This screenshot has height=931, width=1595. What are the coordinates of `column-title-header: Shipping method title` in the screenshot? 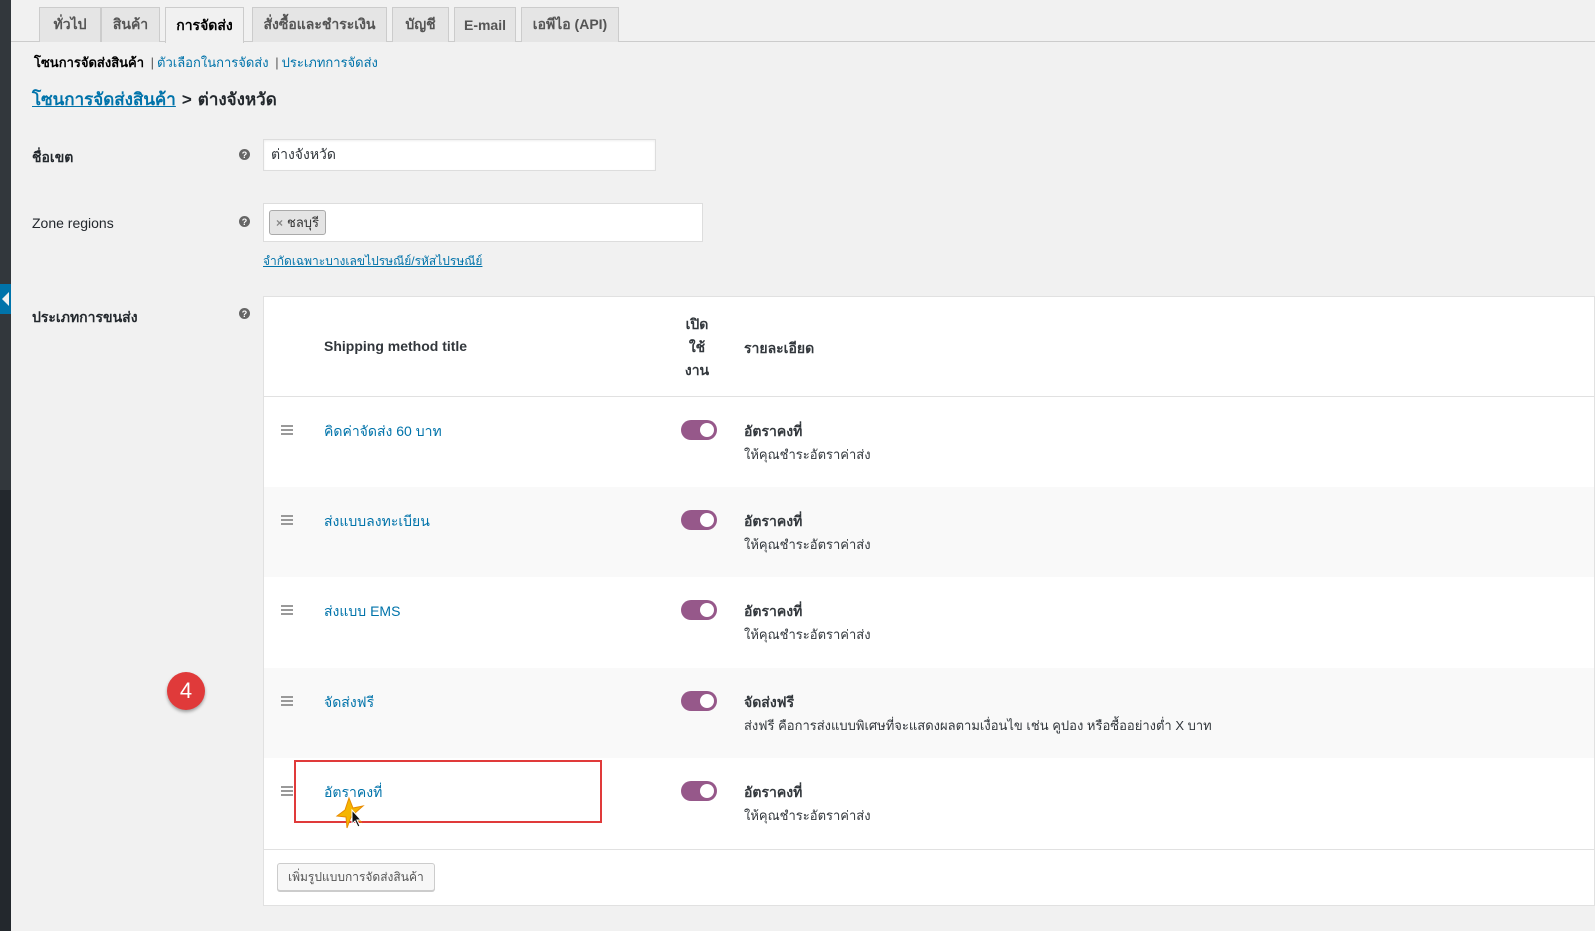 It's located at (396, 346).